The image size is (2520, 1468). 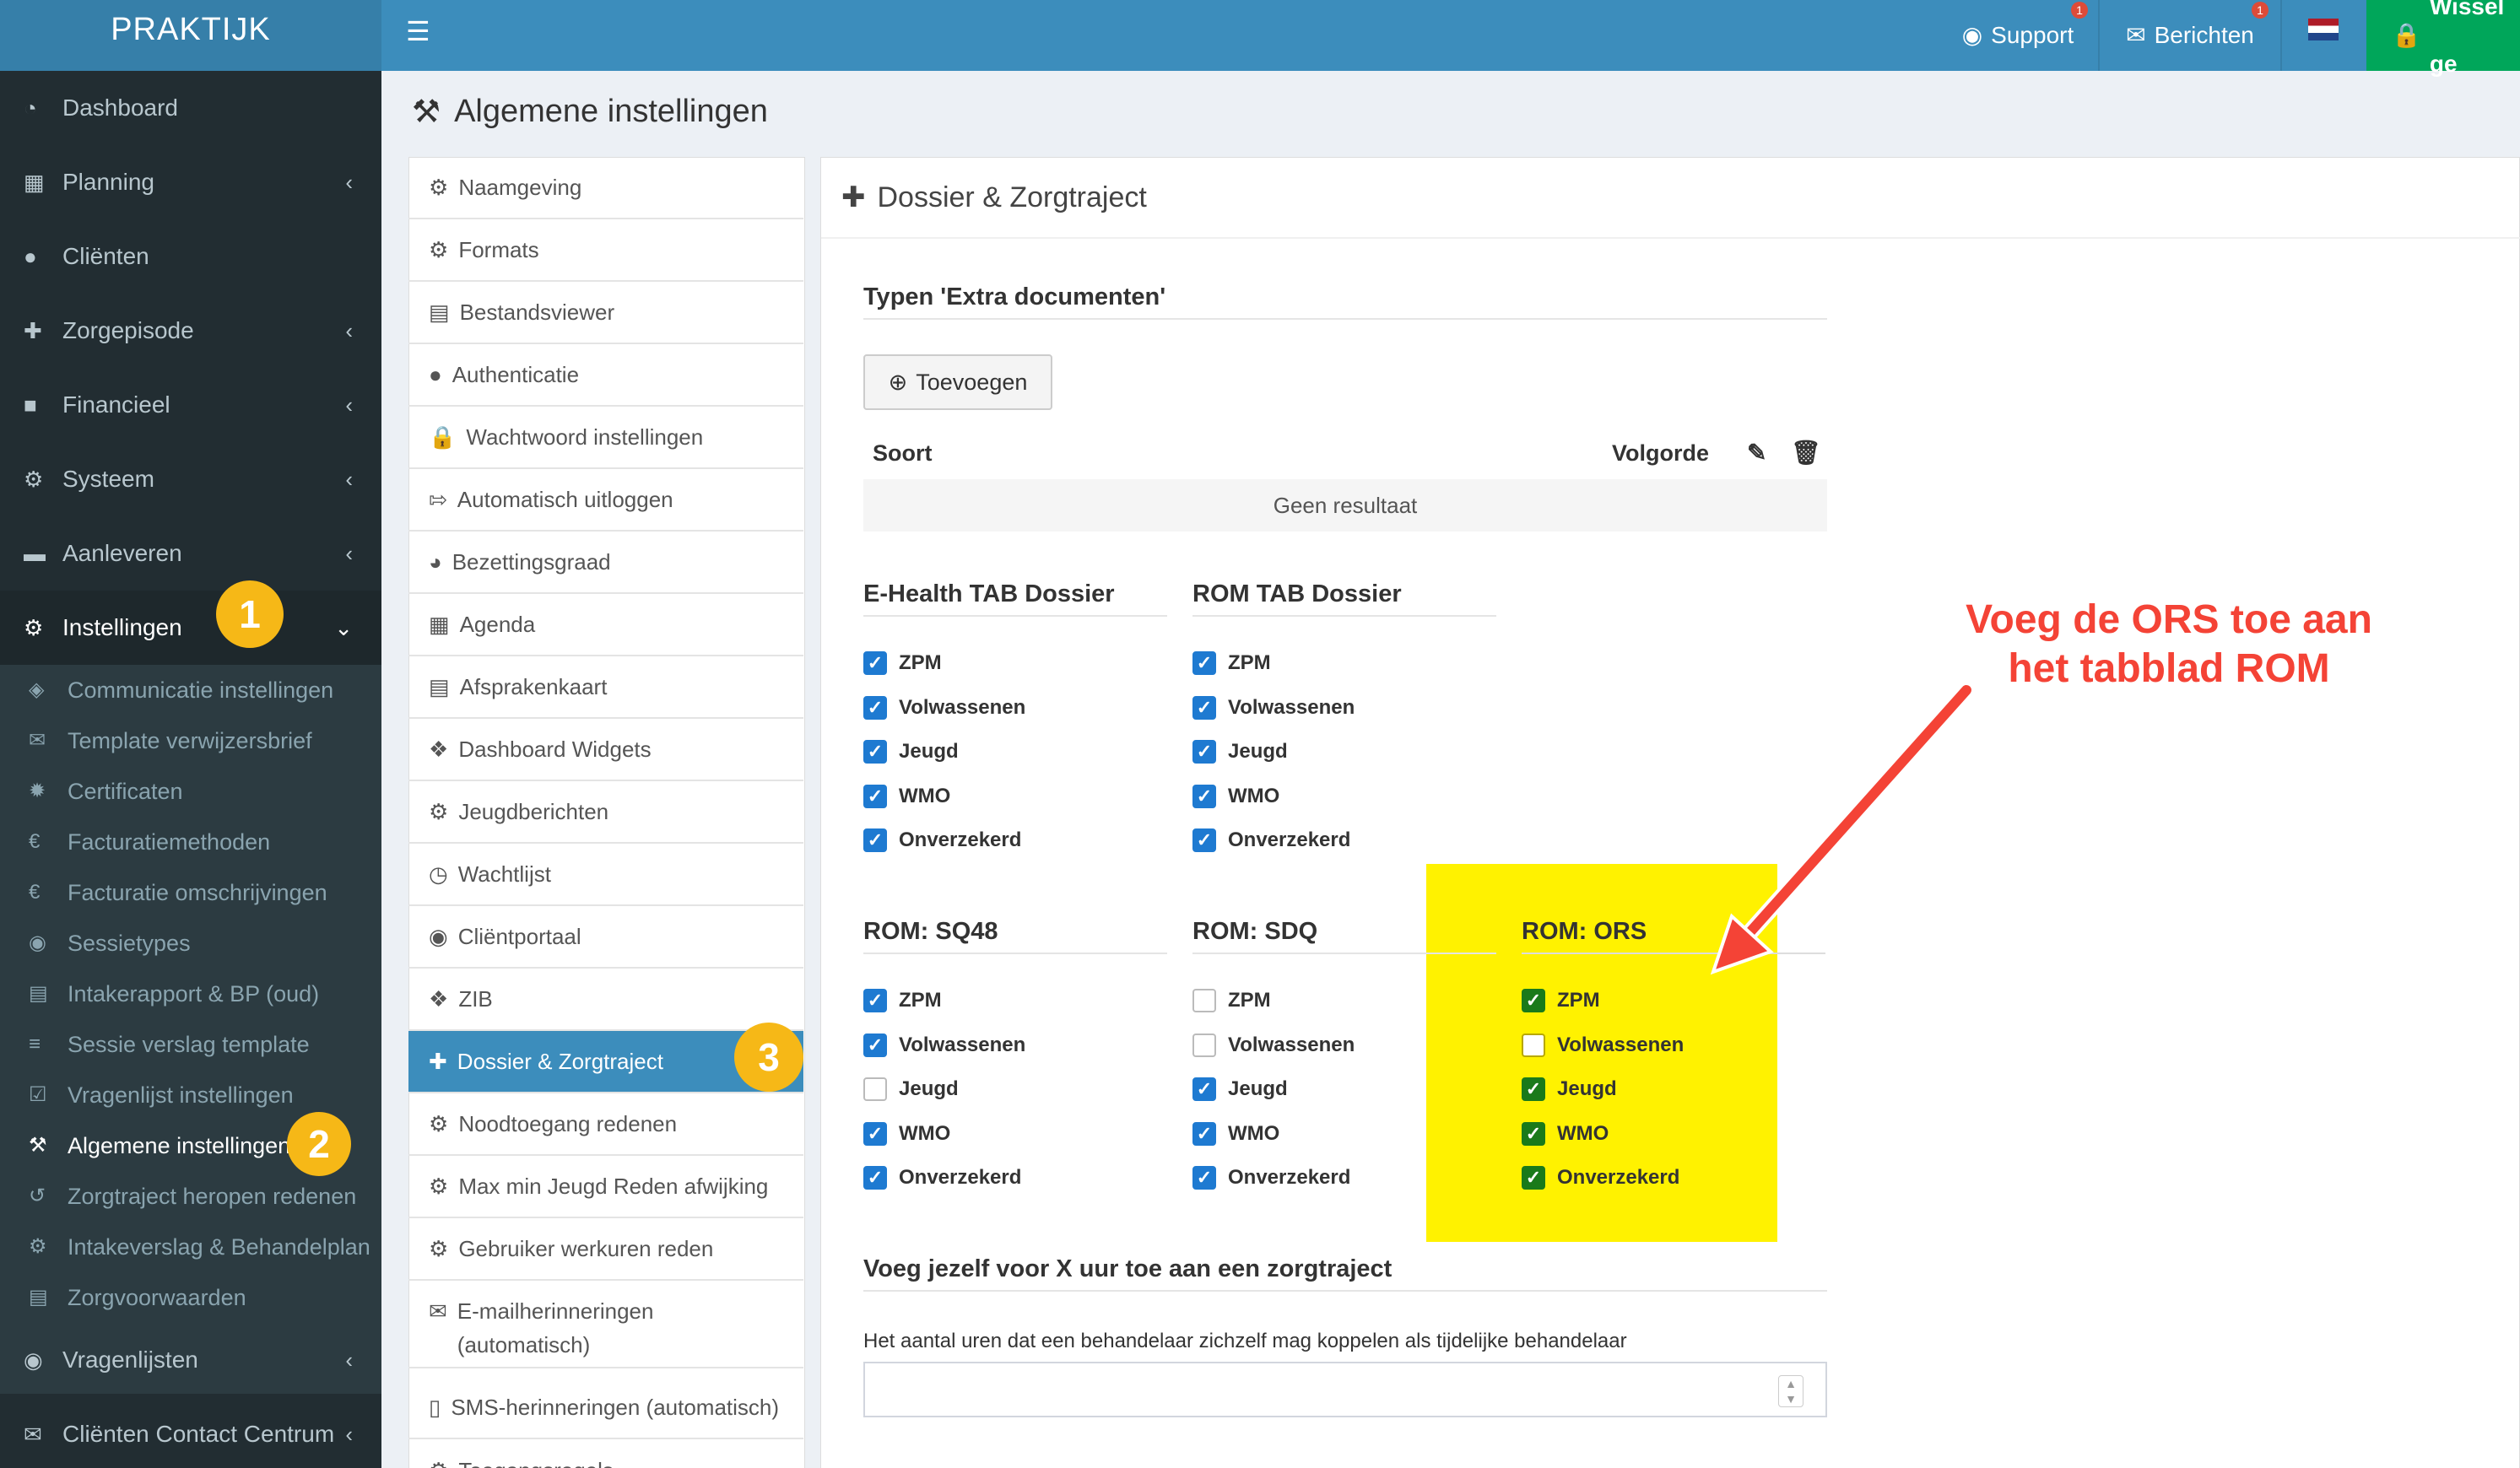 What do you see at coordinates (190, 943) in the screenshot?
I see `sidebar-subitem-sessietypes: ◉ Sessietypes` at bounding box center [190, 943].